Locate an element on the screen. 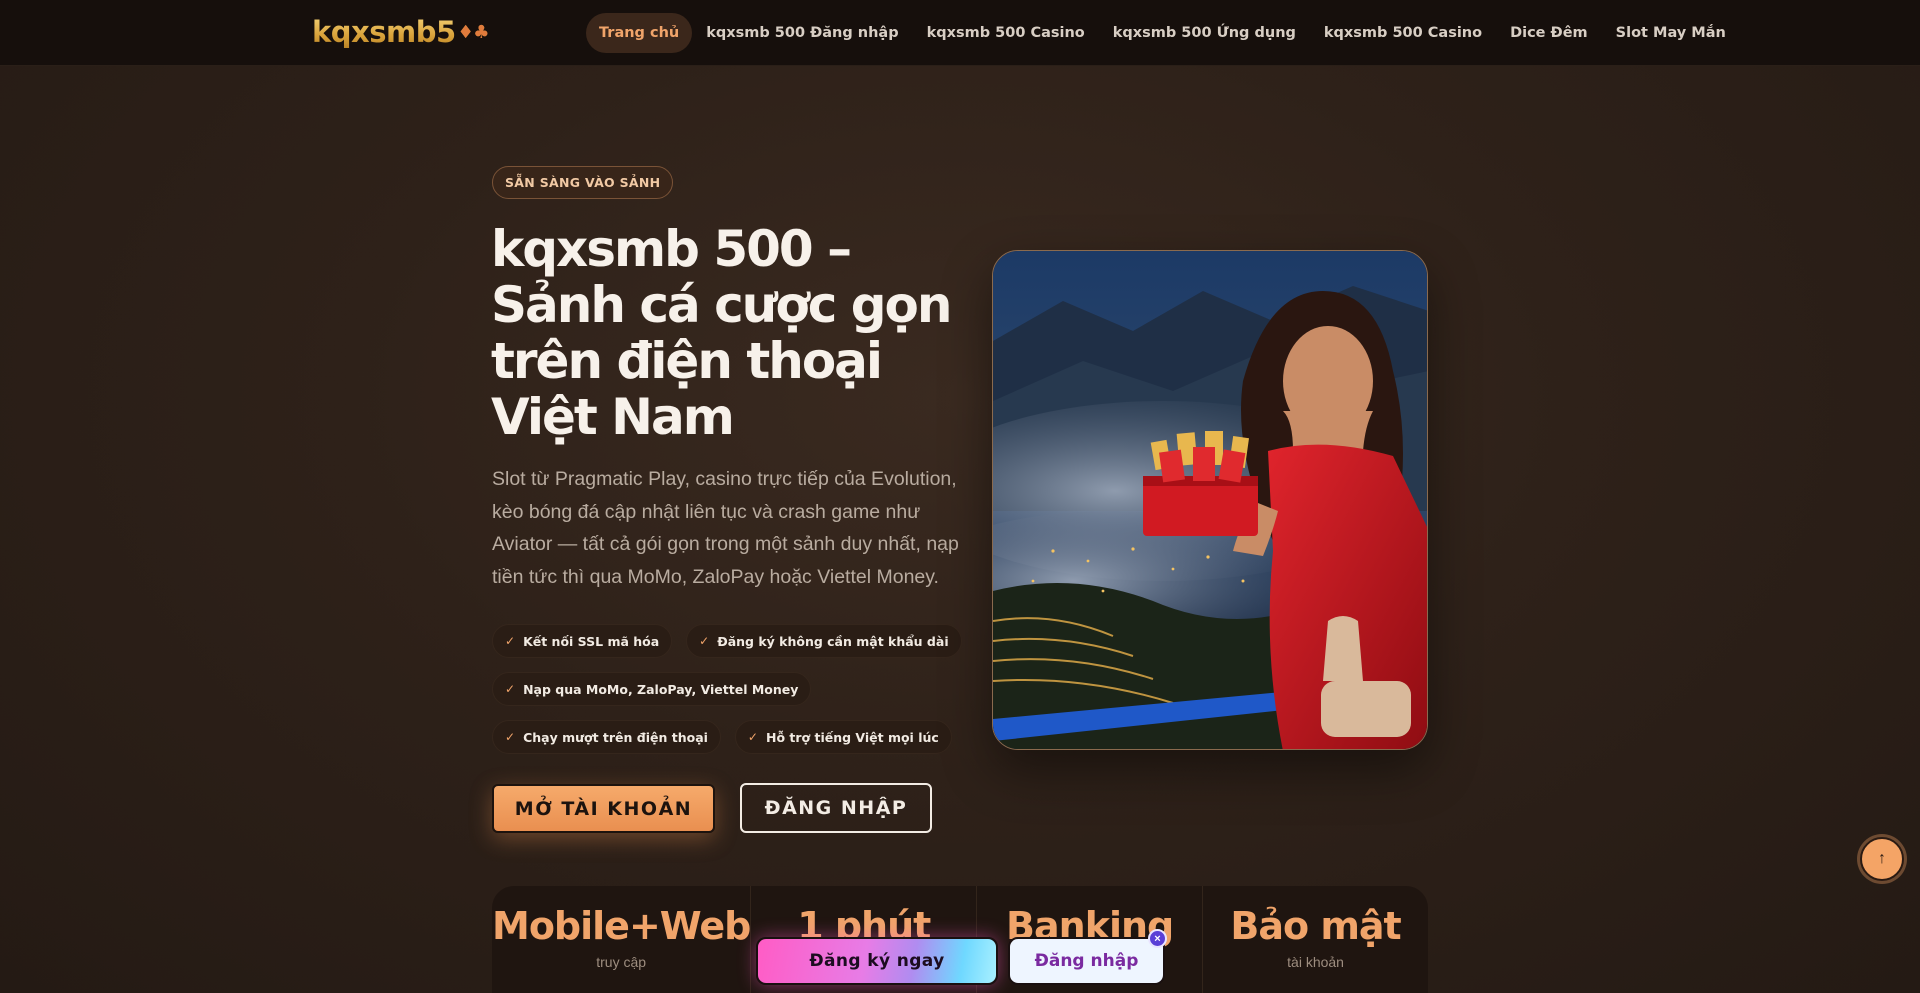  login-button: ĐĂNG NHẬP is located at coordinates (836, 808).